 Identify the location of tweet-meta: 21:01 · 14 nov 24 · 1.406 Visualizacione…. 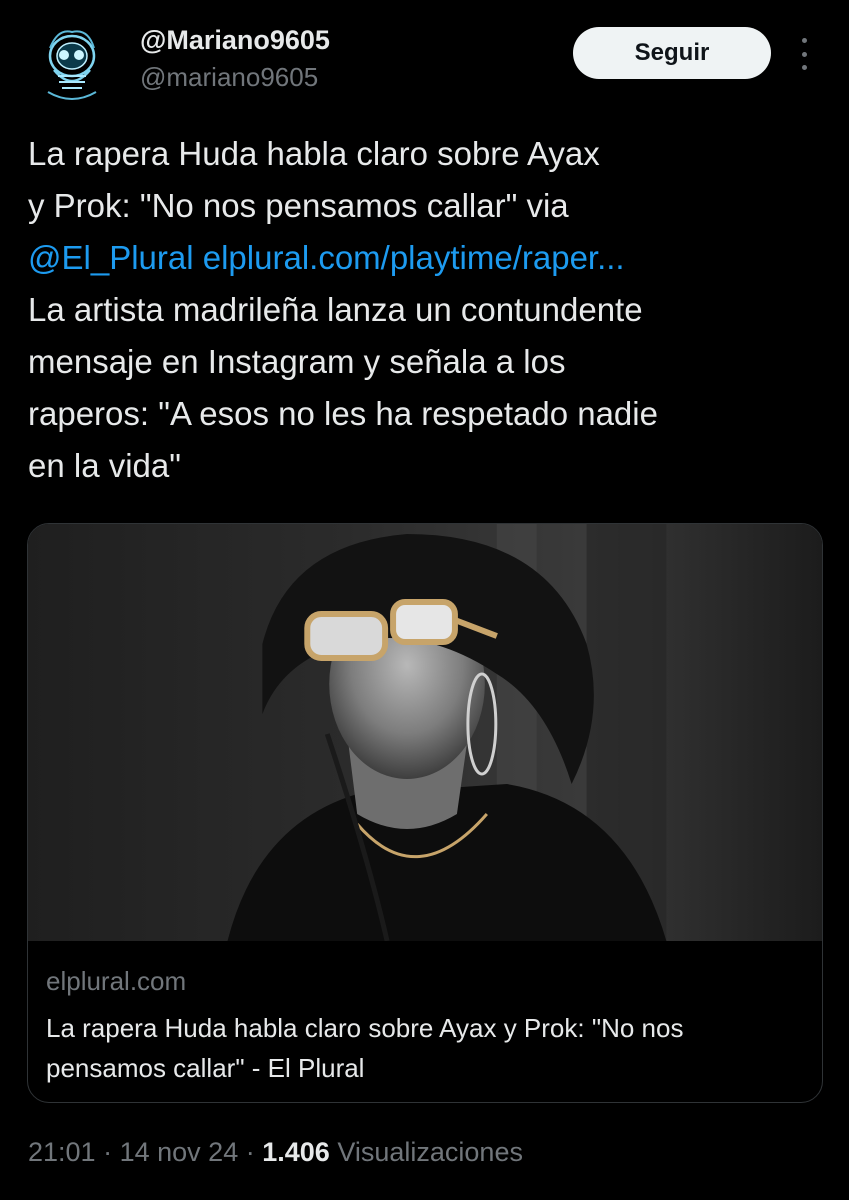
(275, 1152).